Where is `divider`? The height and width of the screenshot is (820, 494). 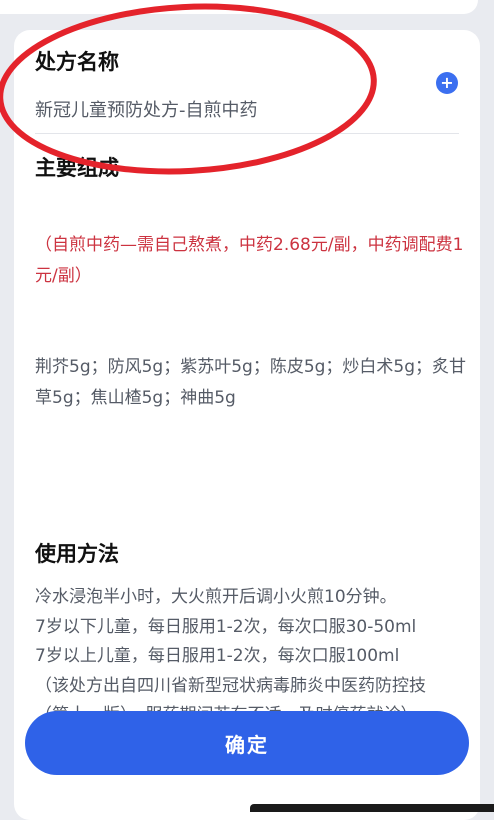
divider is located at coordinates (247, 133).